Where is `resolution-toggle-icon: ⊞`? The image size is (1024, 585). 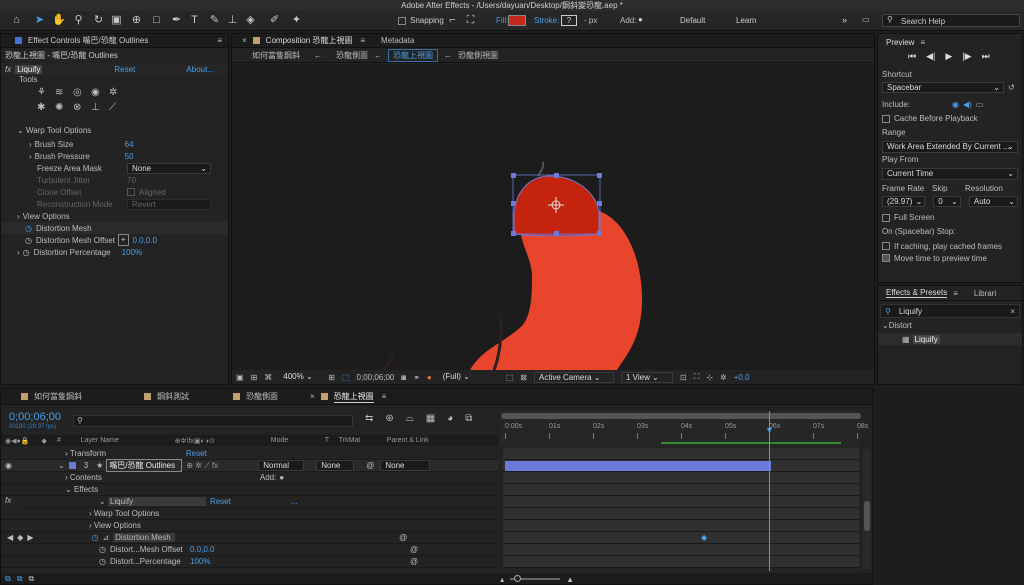 resolution-toggle-icon: ⊞ is located at coordinates (254, 377).